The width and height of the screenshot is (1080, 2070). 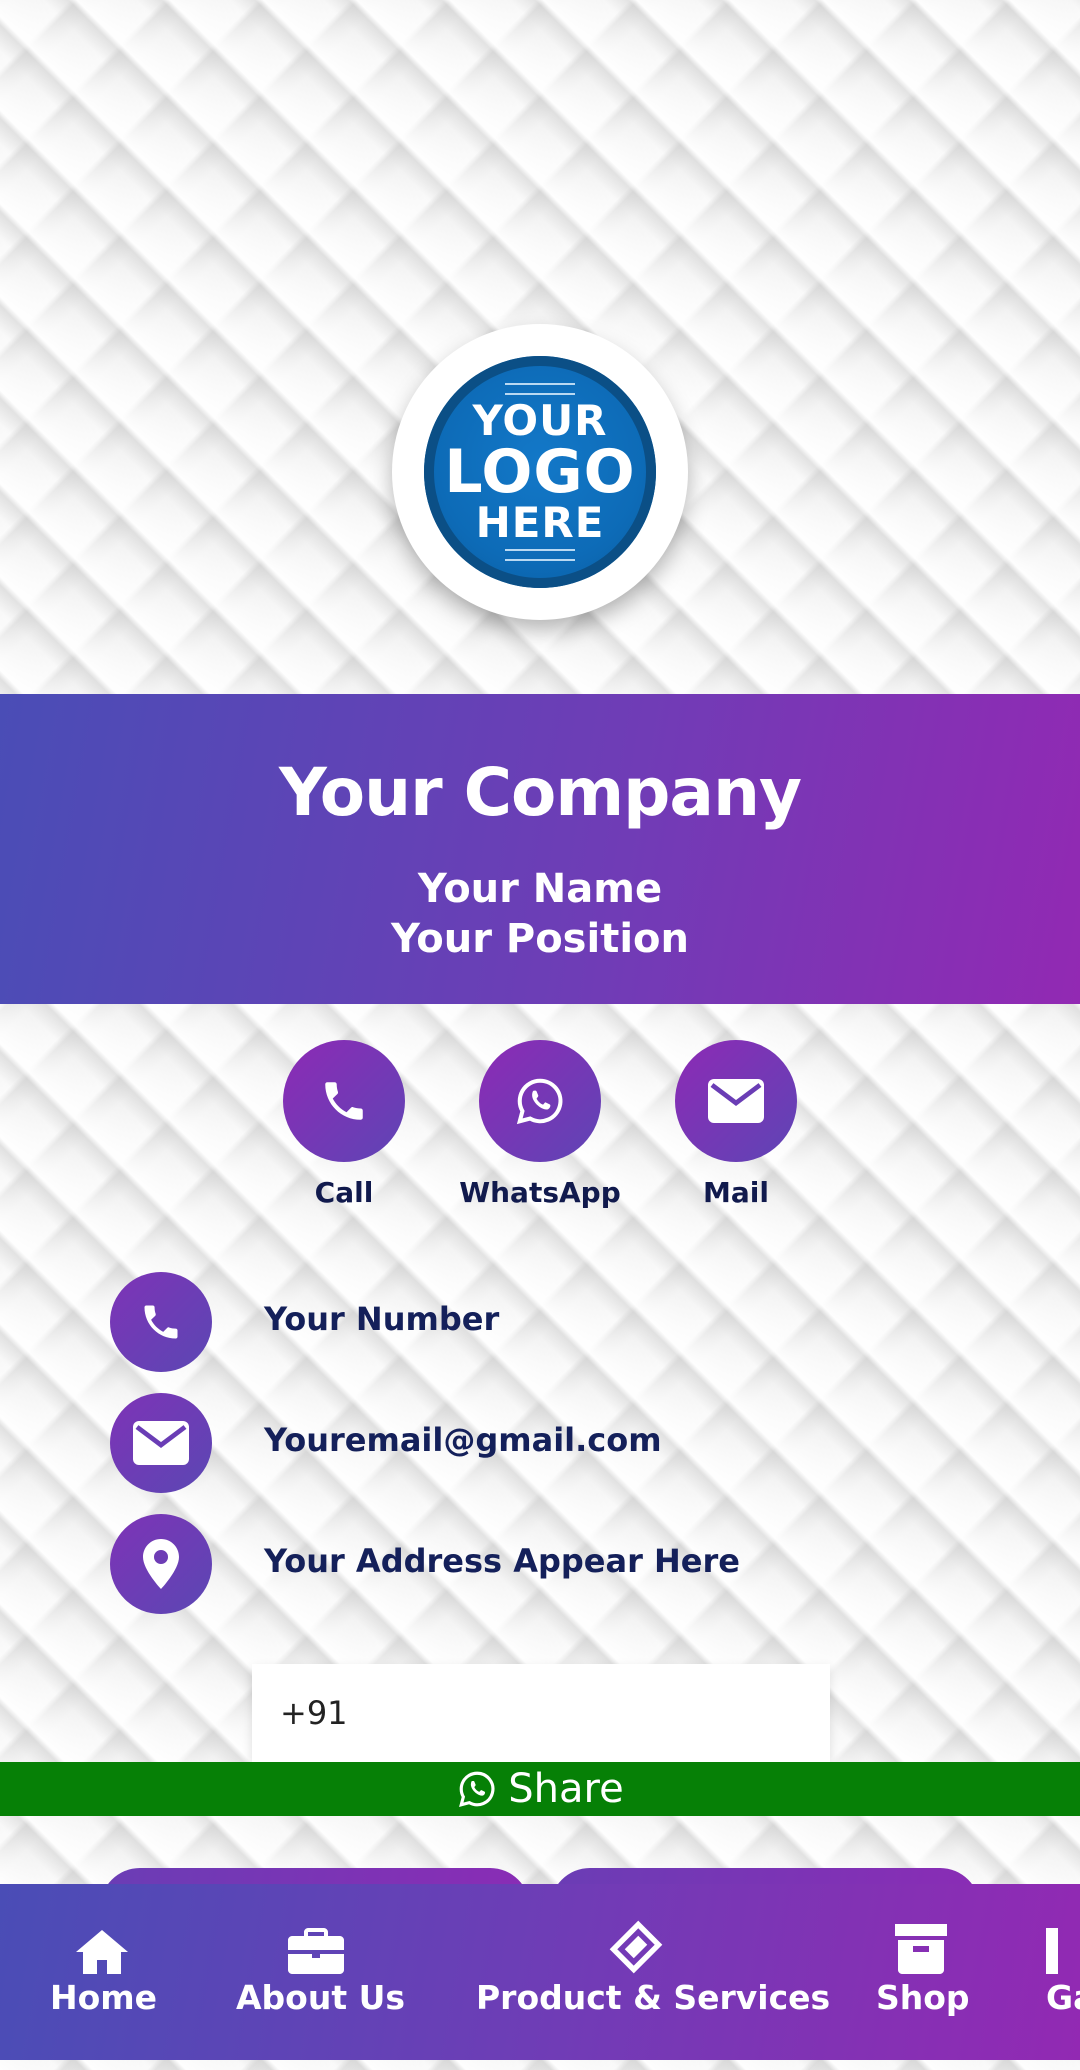 I want to click on nav-home: Home, so click(x=104, y=1970).